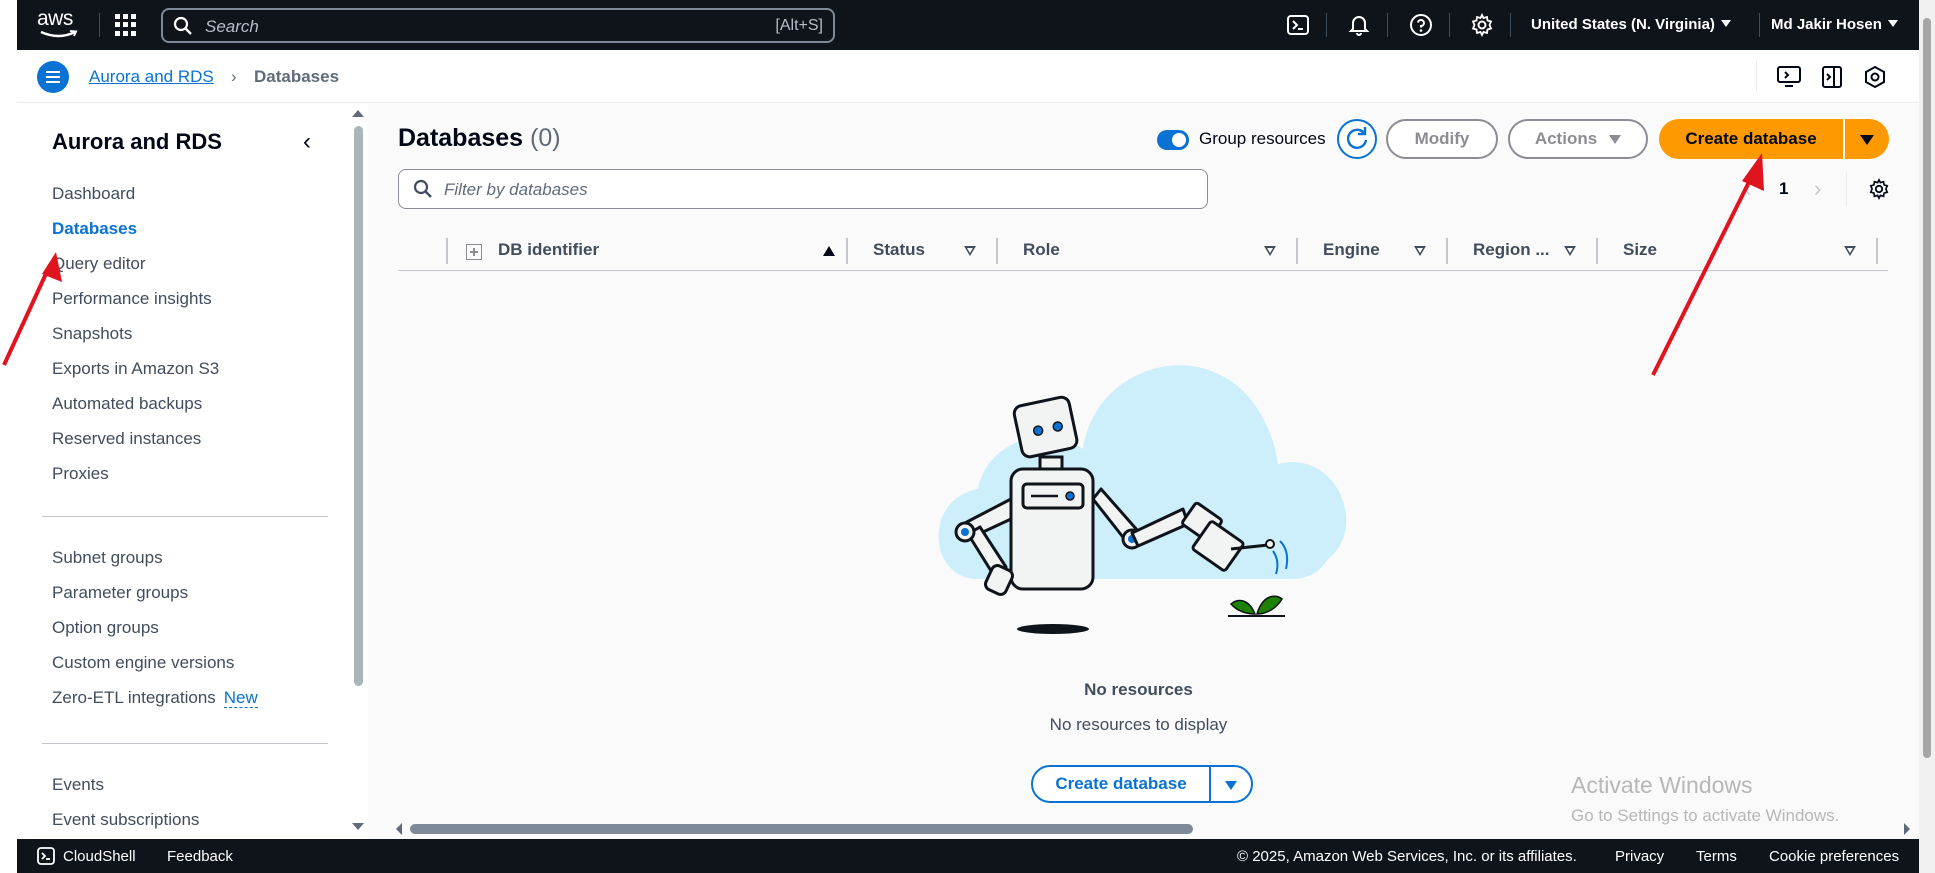  What do you see at coordinates (105, 628) in the screenshot?
I see `sidebar-item-option-groups: Option groups` at bounding box center [105, 628].